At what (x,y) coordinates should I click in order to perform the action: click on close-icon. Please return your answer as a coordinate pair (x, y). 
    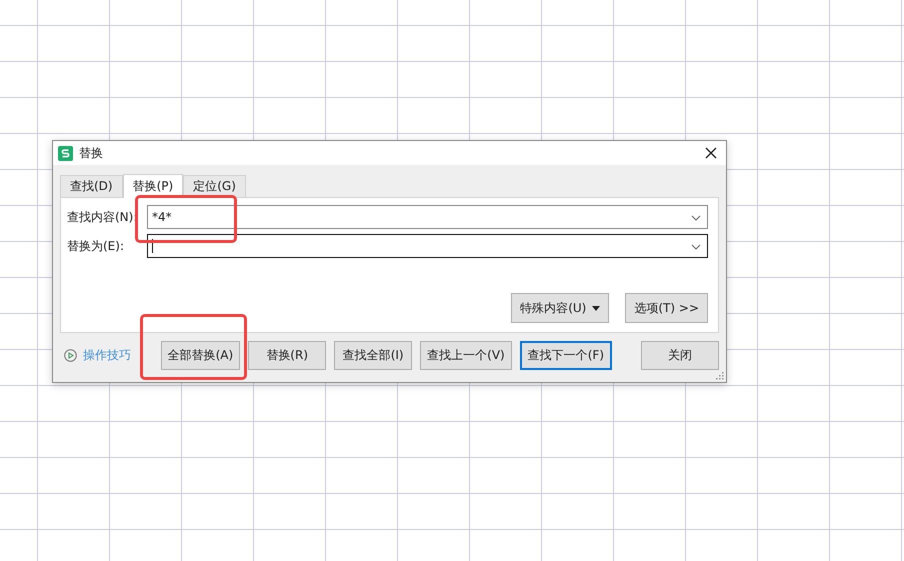
    Looking at the image, I should click on (711, 153).